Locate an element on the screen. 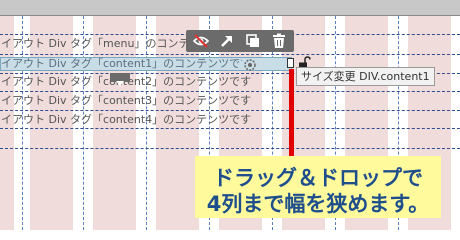 The height and width of the screenshot is (240, 460). resize-handle is located at coordinates (290, 63).